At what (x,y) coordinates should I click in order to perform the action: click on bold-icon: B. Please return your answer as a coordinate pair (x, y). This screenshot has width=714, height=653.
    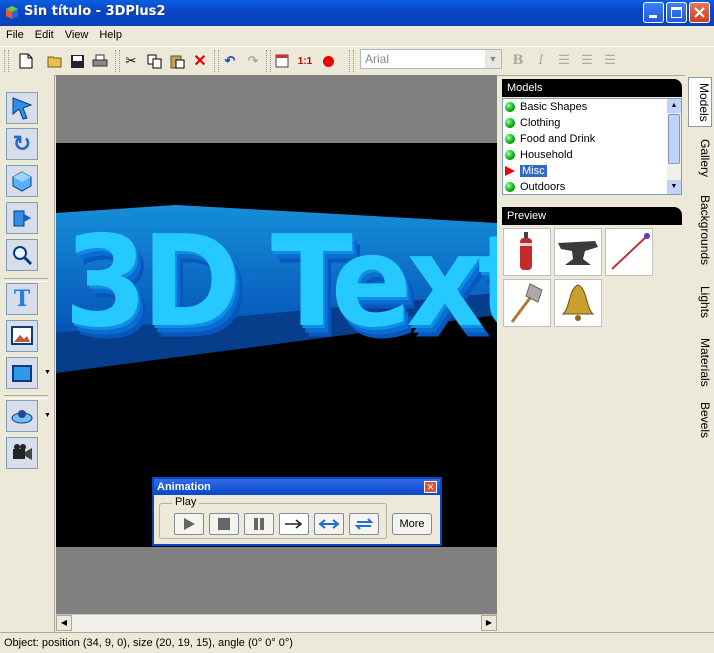
    Looking at the image, I should click on (518, 60).